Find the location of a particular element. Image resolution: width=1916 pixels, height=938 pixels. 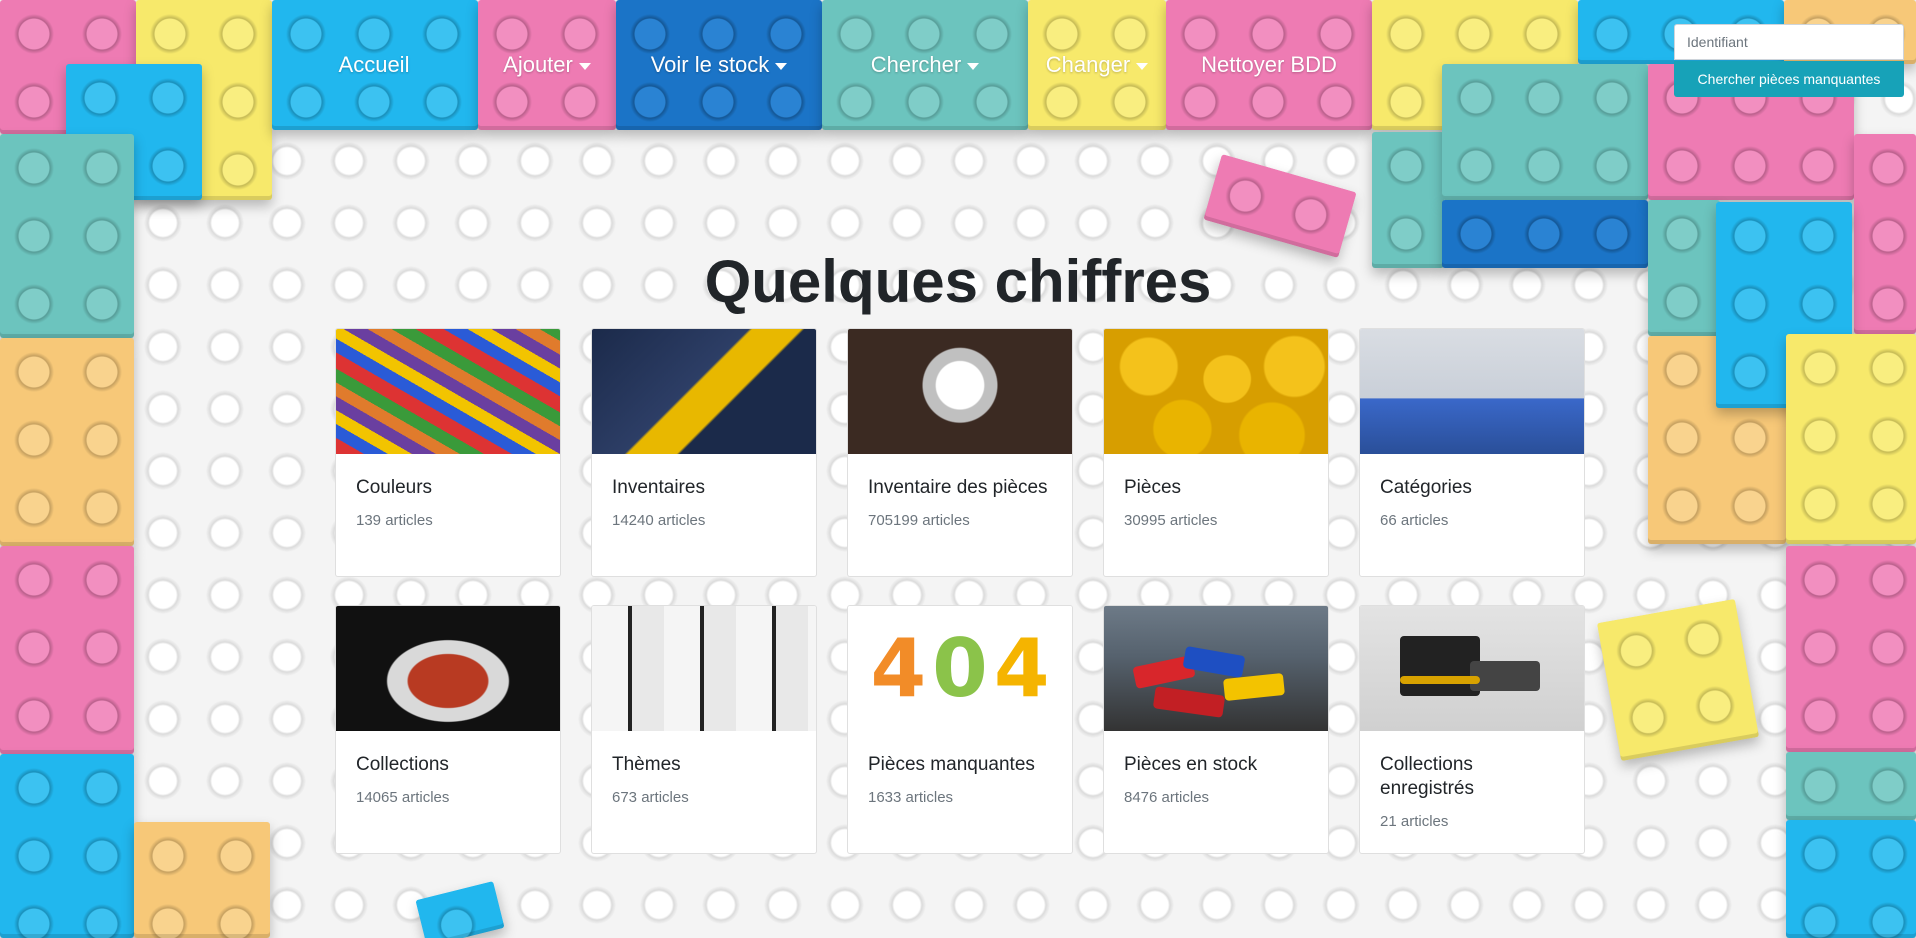

card-body: Inventaires 14240 articles is located at coordinates (704, 502).